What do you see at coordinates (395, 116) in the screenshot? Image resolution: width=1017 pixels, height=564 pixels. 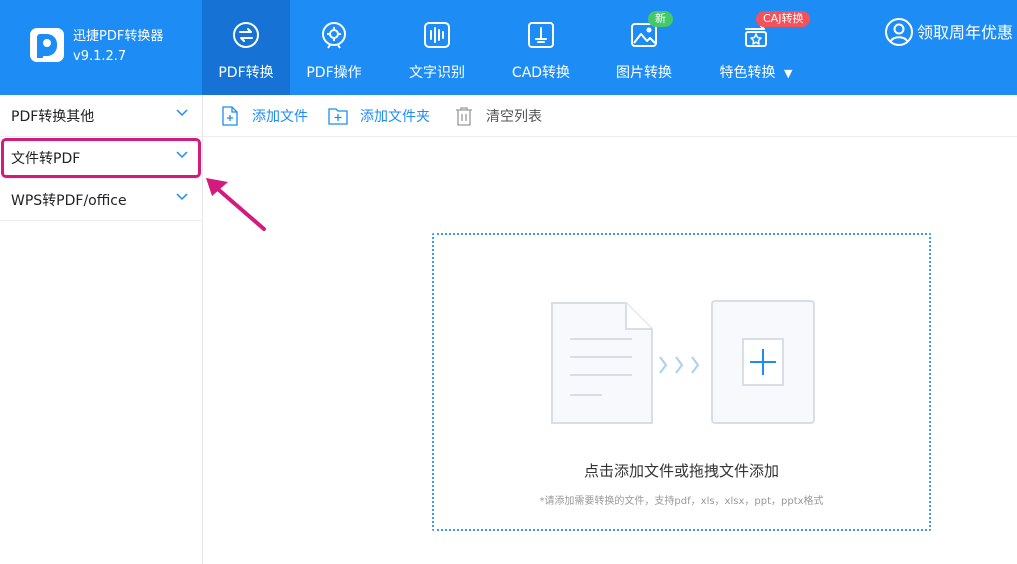 I see `add-folder-label: 添加文件夹` at bounding box center [395, 116].